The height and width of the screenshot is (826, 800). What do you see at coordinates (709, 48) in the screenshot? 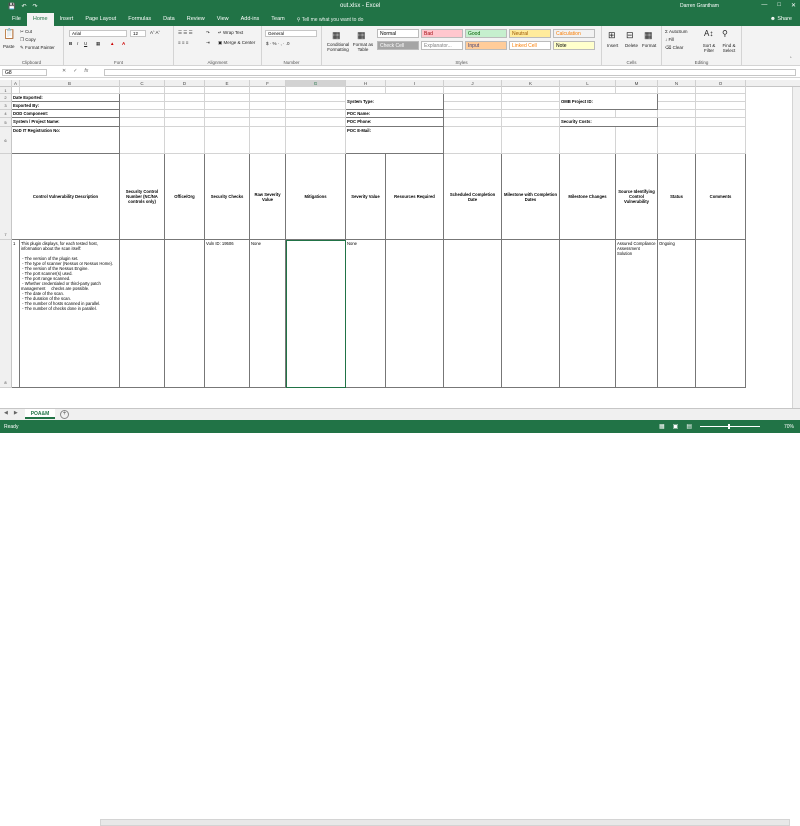
I see `sort-filter-button: Sort & Filter` at bounding box center [709, 48].